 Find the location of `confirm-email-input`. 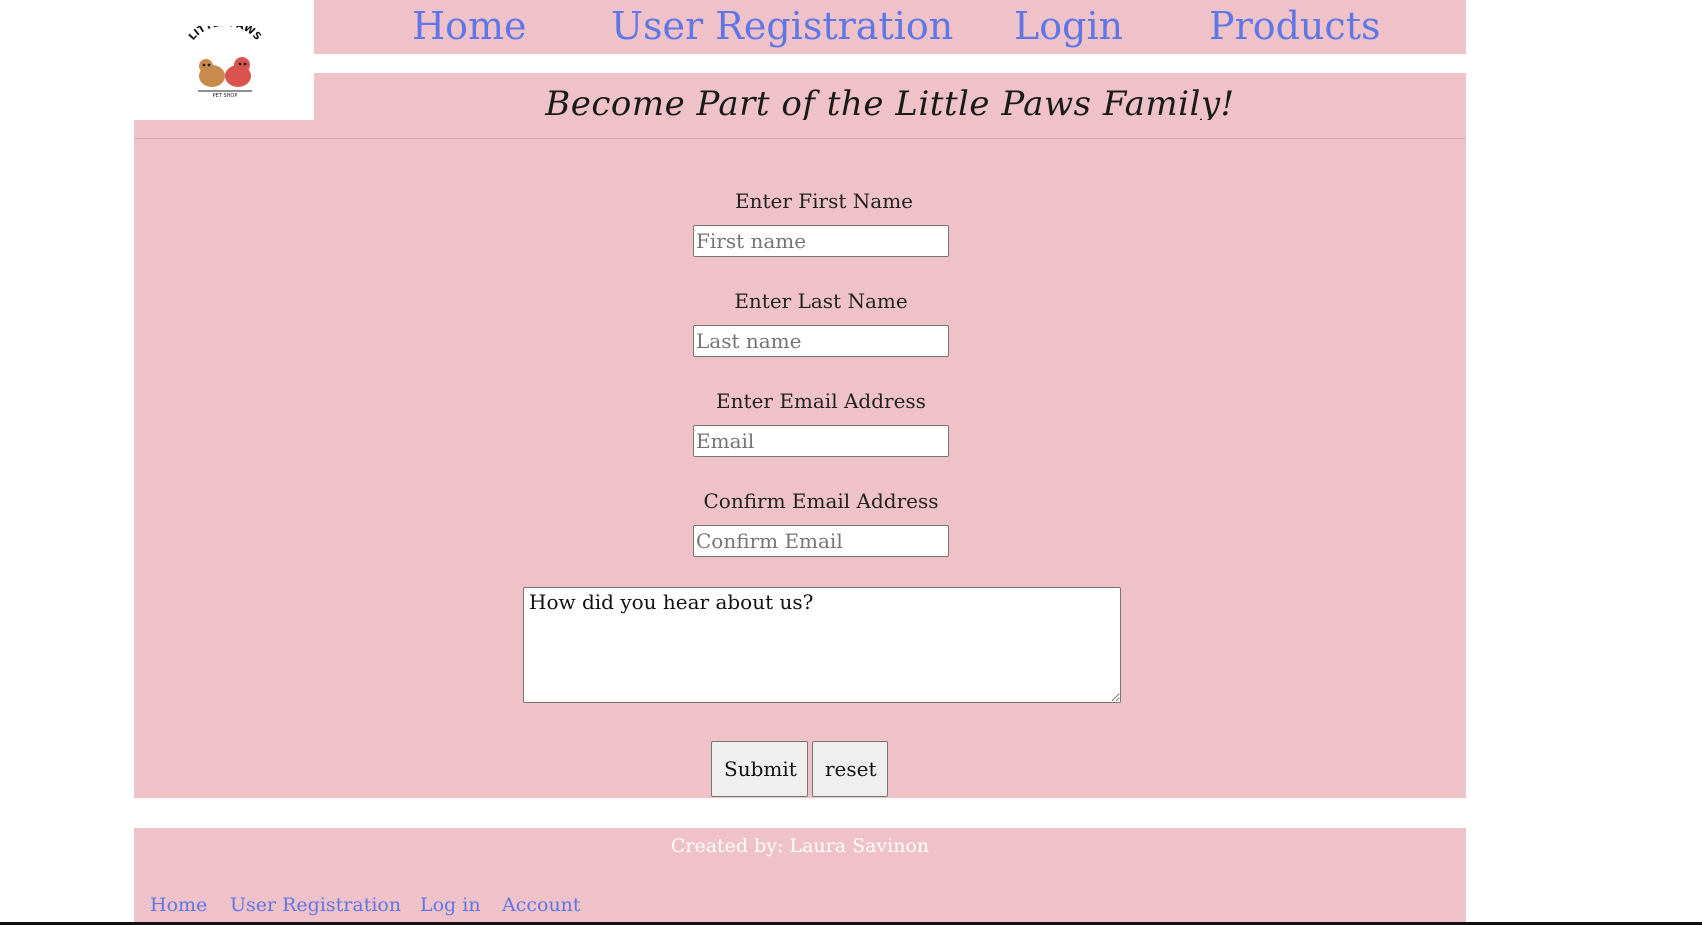

confirm-email-input is located at coordinates (821, 541).